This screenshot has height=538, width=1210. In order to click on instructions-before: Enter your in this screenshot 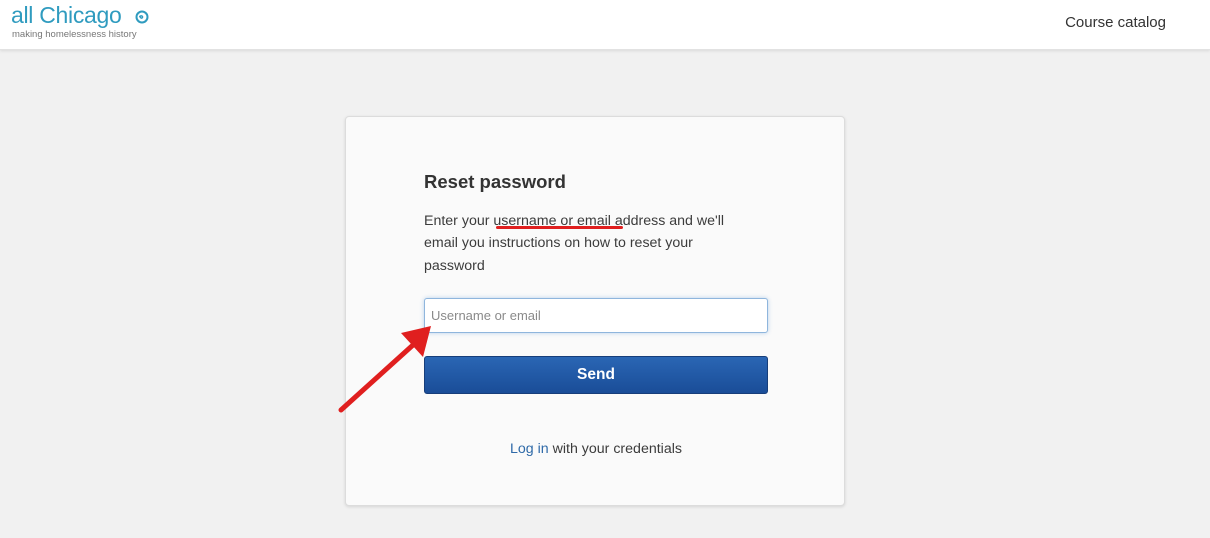, I will do `click(459, 221)`.